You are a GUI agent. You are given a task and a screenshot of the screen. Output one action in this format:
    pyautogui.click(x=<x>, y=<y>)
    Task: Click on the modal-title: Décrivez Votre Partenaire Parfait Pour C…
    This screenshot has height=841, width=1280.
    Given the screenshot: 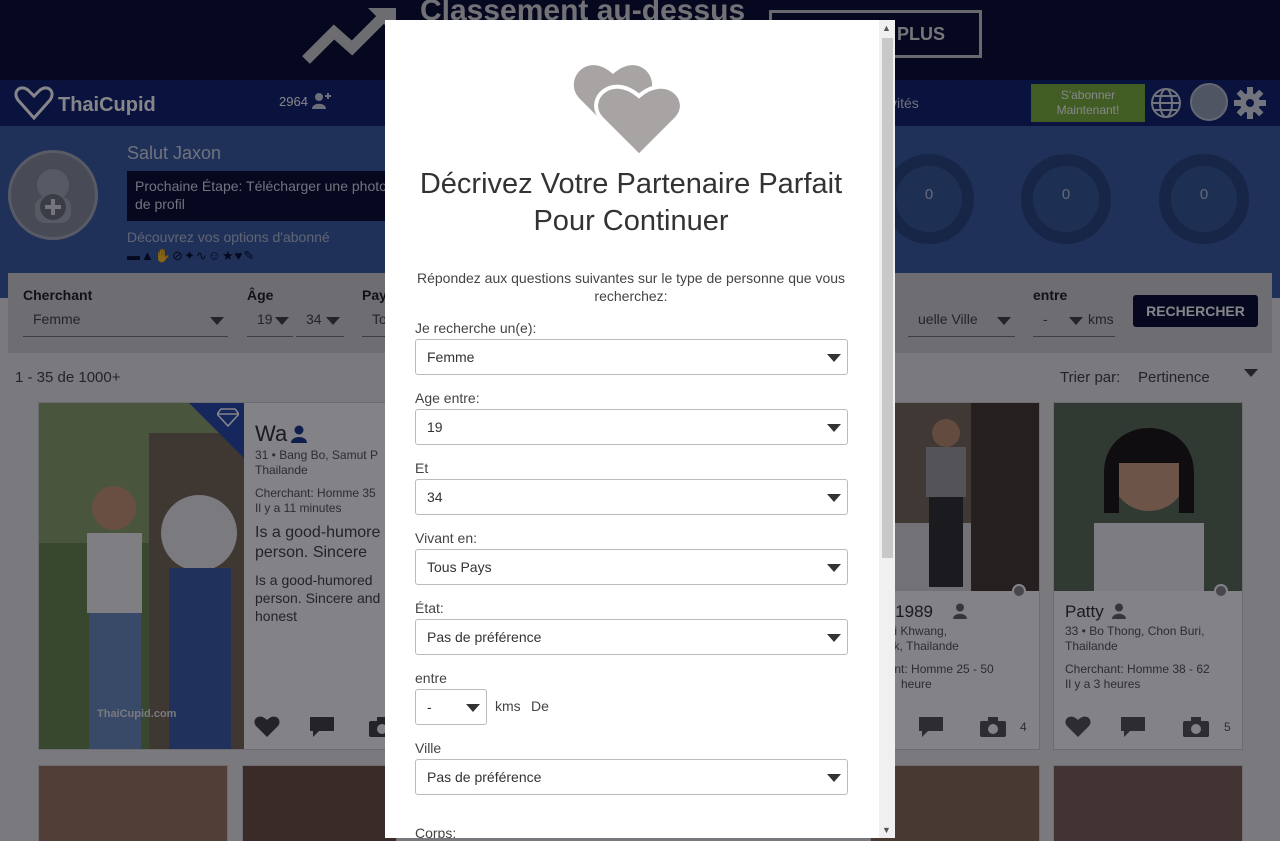 What is the action you would take?
    pyautogui.click(x=631, y=202)
    